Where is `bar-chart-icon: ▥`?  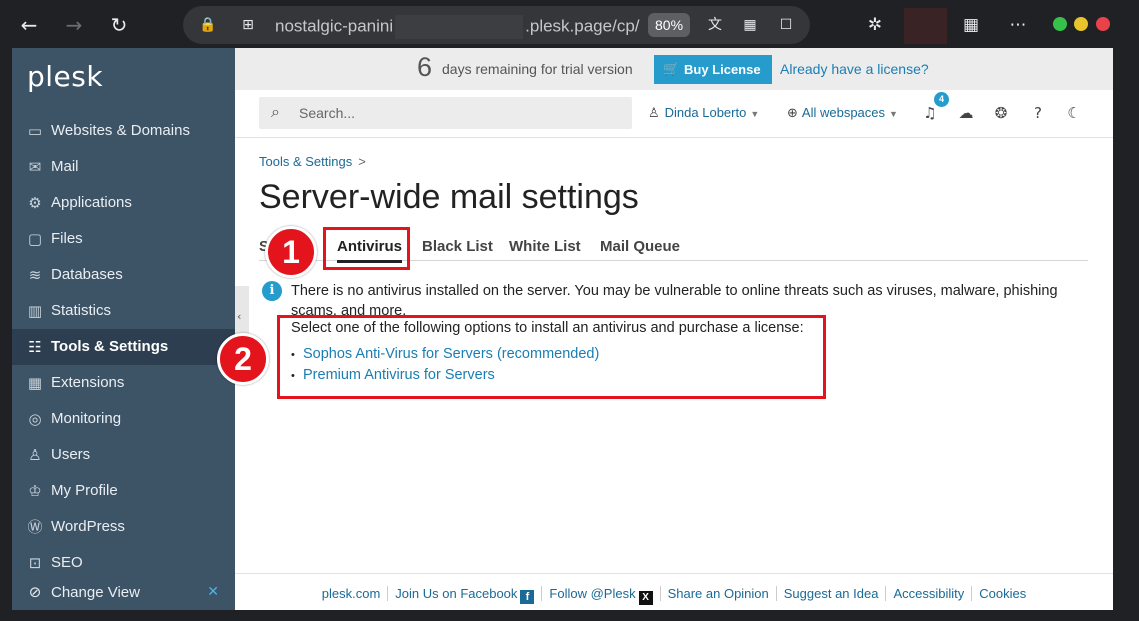
bar-chart-icon: ▥ is located at coordinates (35, 311).